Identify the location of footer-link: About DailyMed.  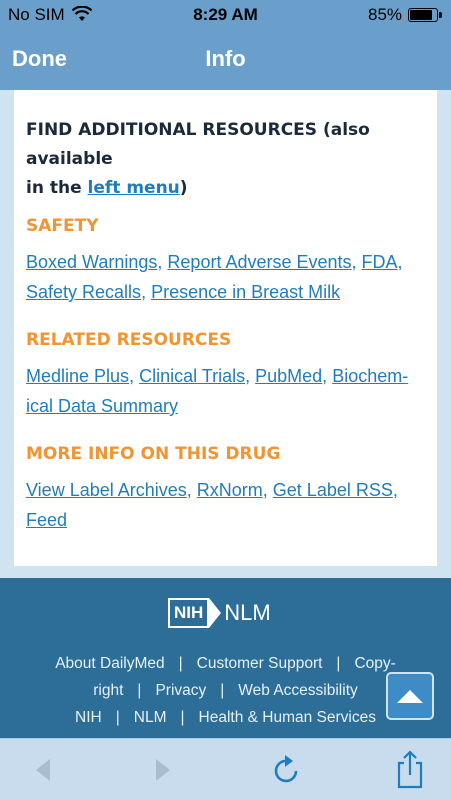
(109, 663).